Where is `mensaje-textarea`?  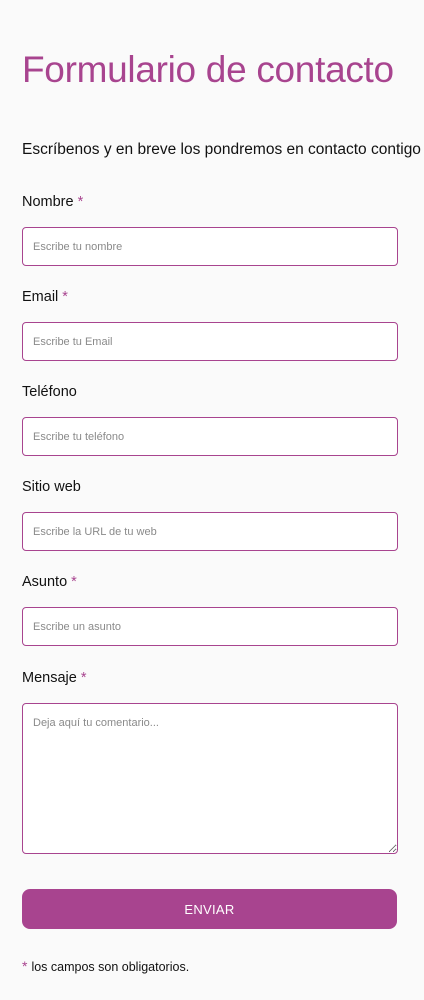 mensaje-textarea is located at coordinates (210, 778).